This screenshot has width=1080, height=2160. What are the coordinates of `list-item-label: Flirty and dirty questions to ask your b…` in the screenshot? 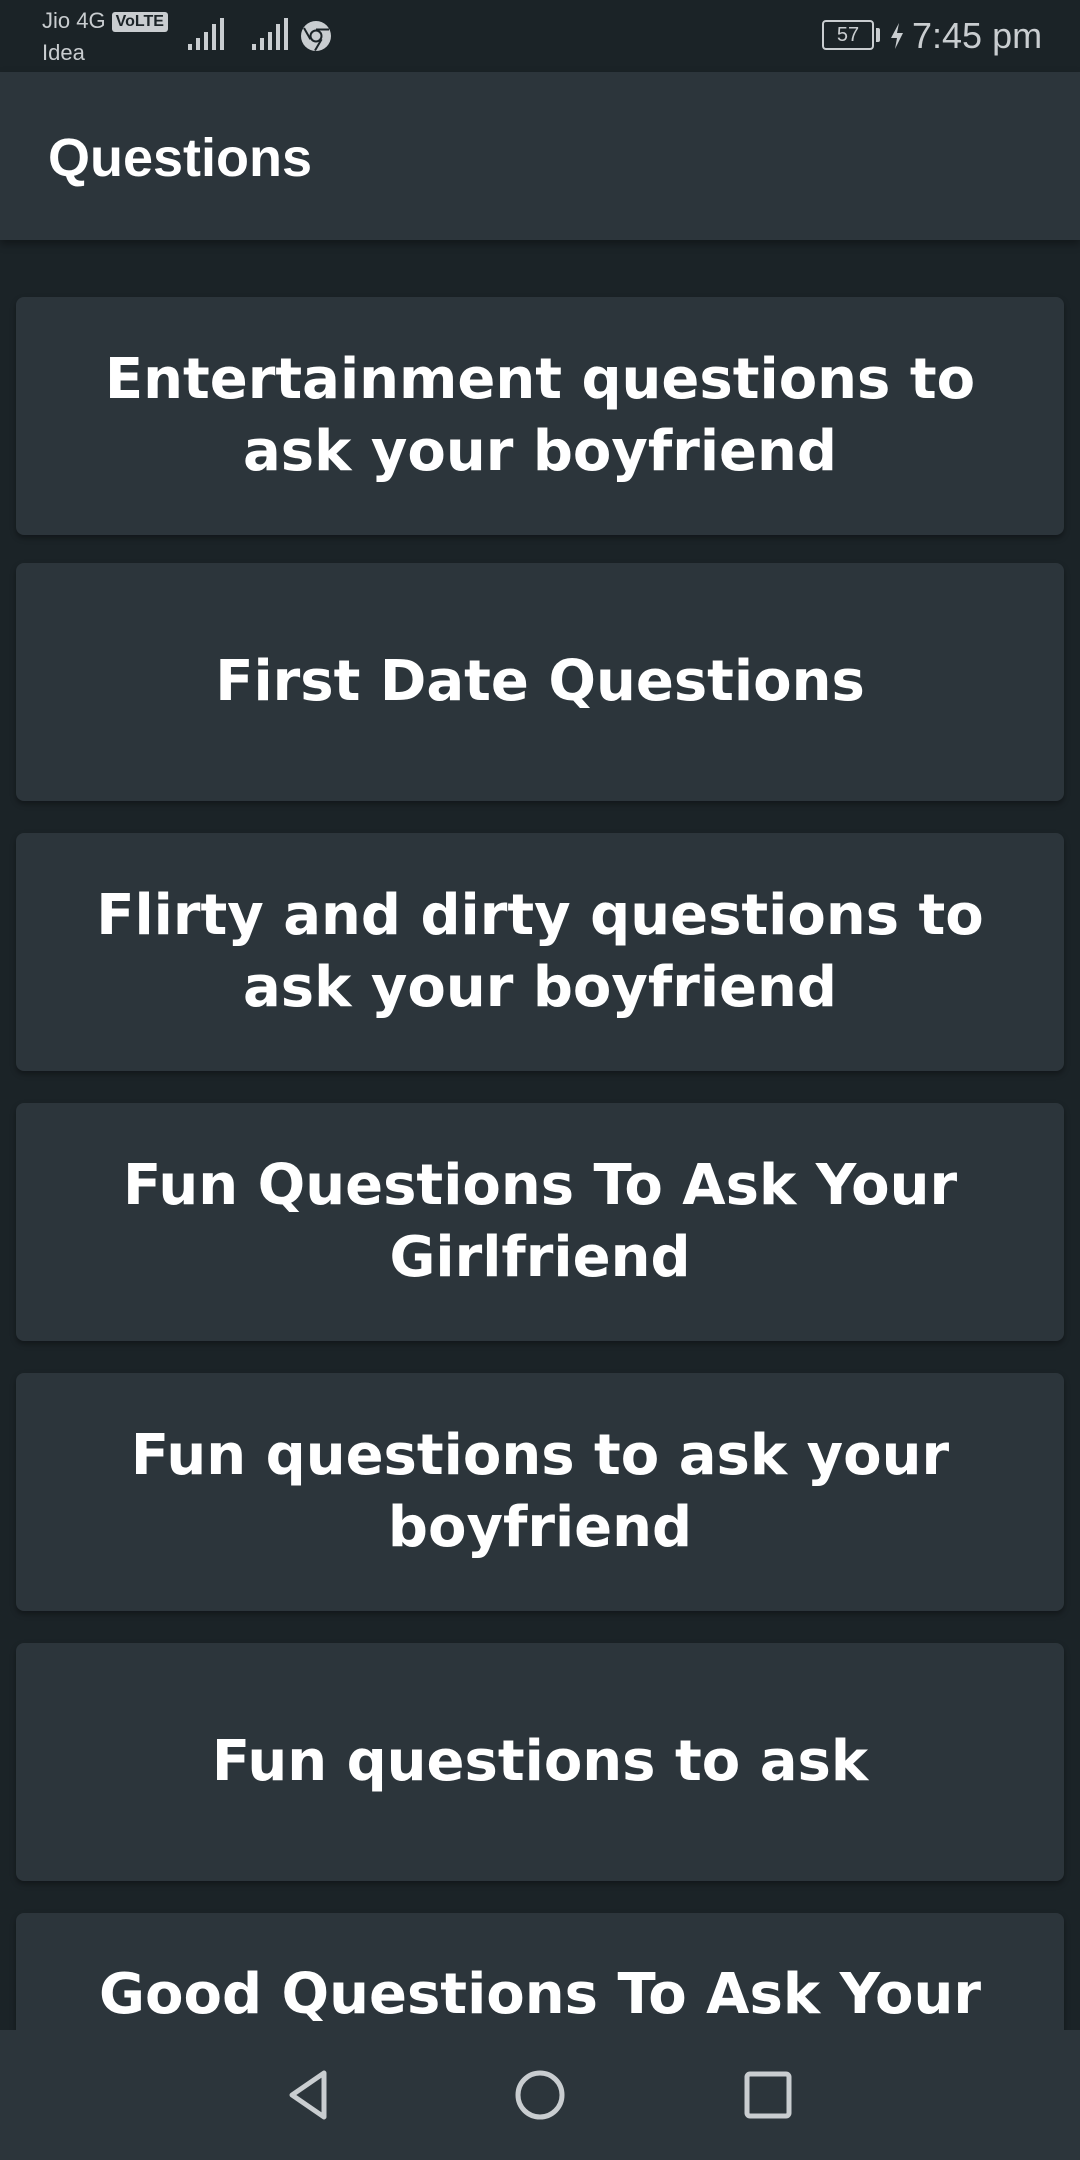 It's located at (540, 951).